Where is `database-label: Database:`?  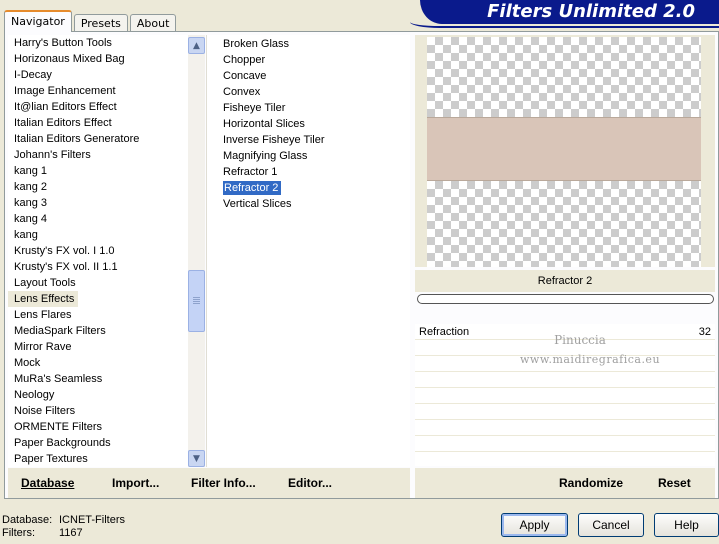
database-label: Database: is located at coordinates (27, 520).